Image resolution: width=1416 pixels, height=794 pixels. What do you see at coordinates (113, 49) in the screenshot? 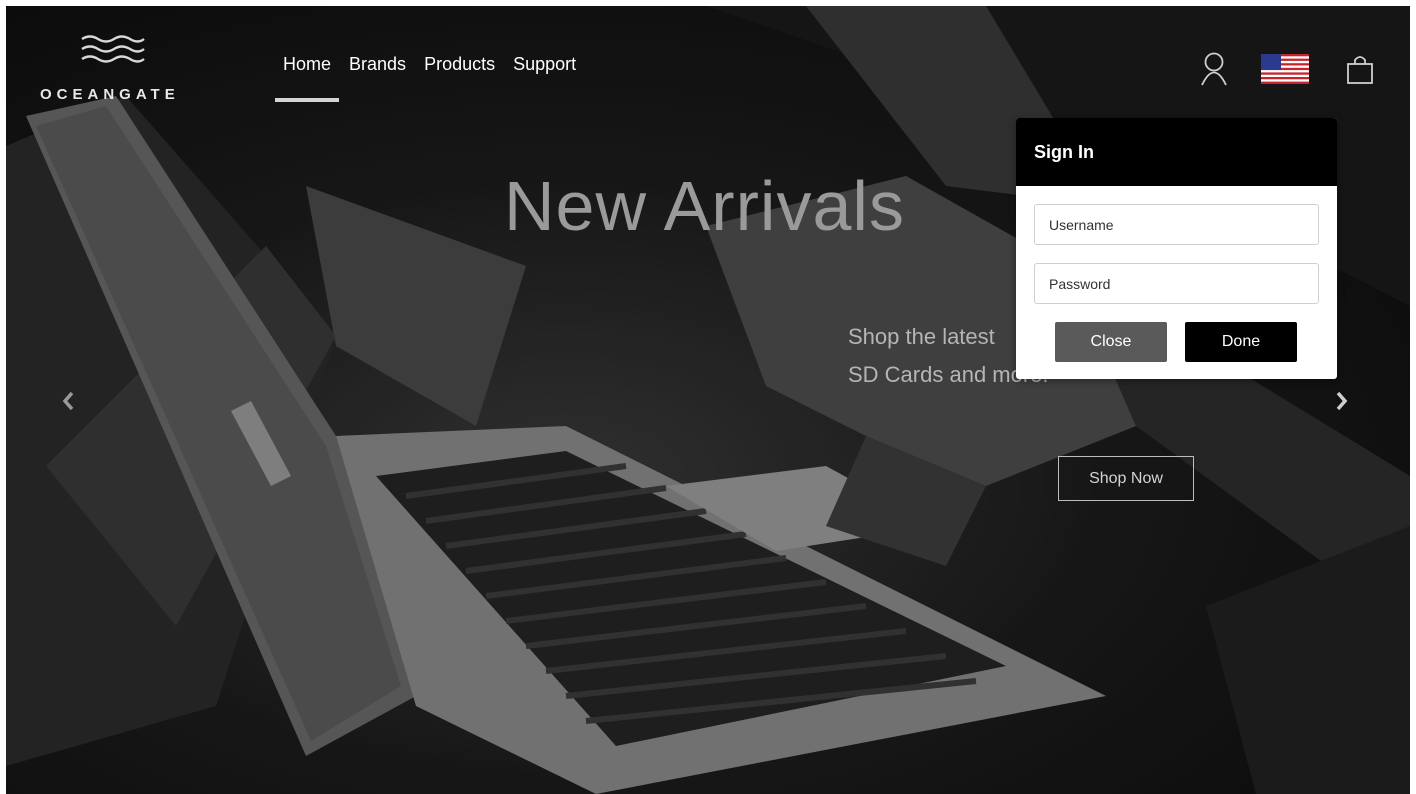
I see `waves-logo-icon` at bounding box center [113, 49].